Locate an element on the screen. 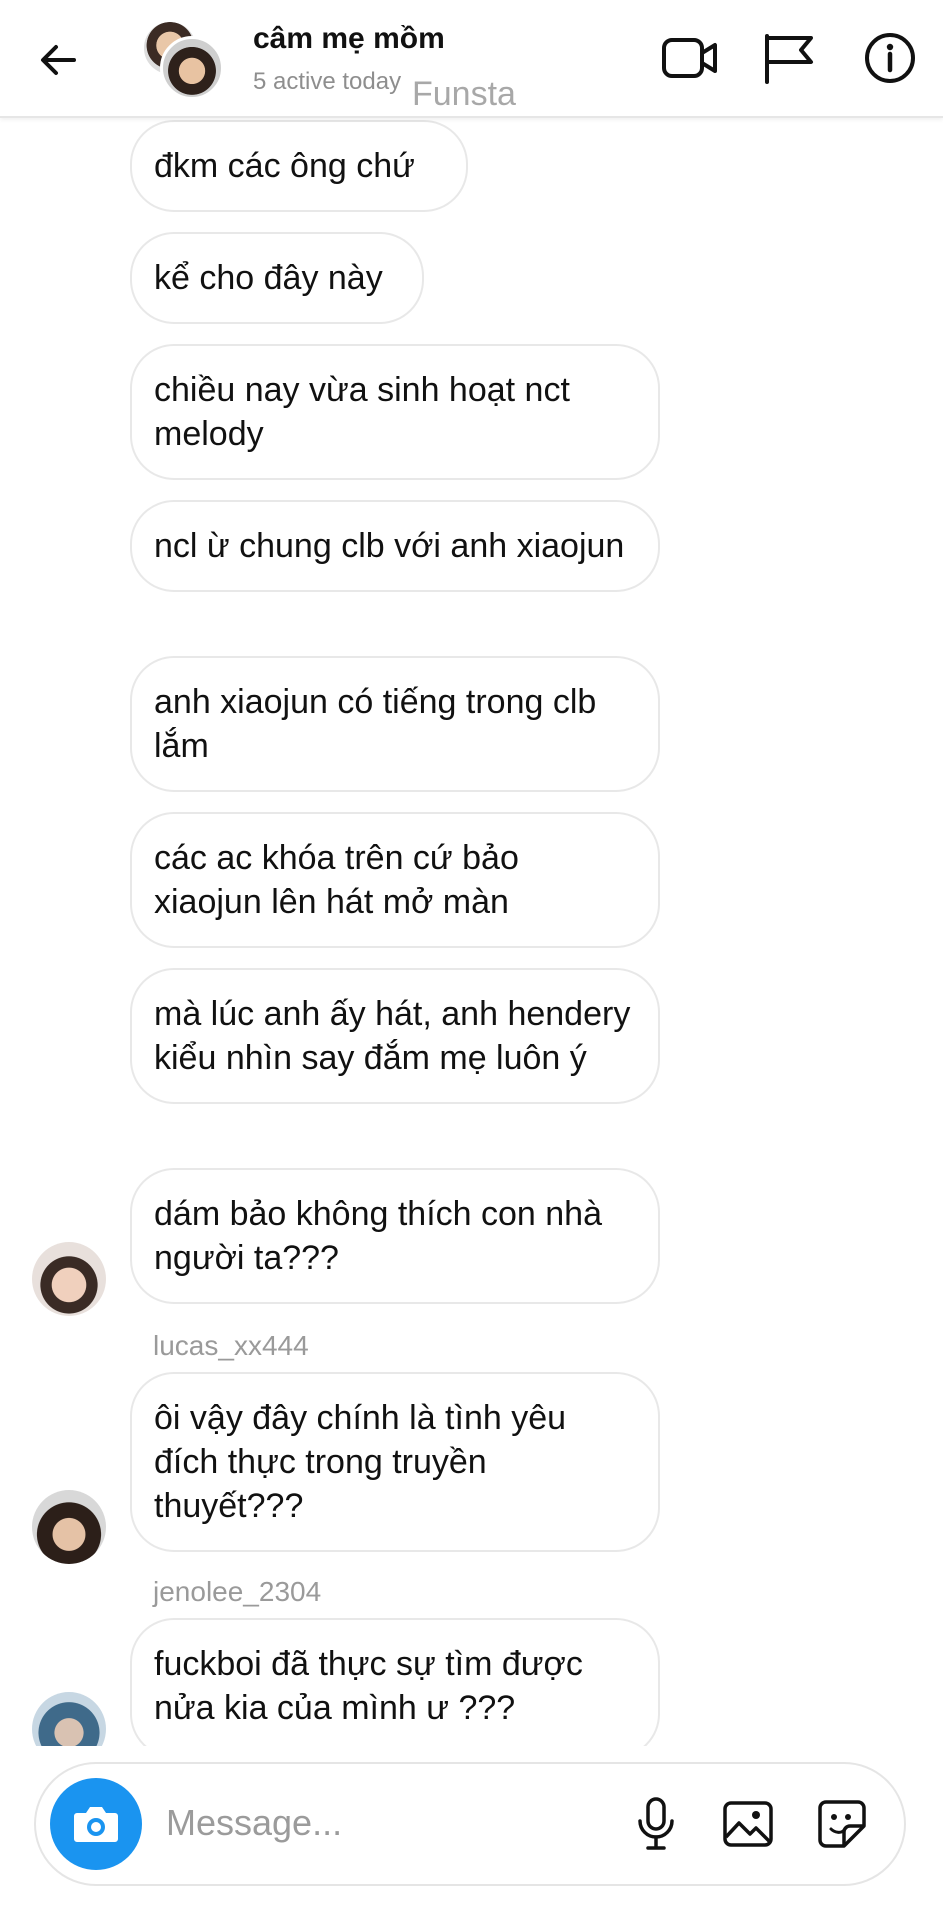 This screenshot has width=943, height=1920. image-icon is located at coordinates (748, 1824).